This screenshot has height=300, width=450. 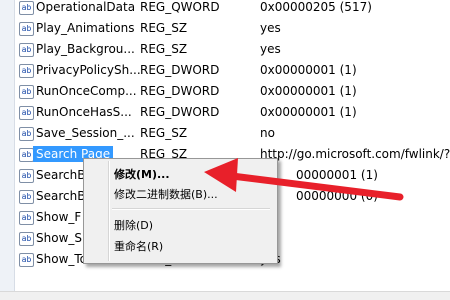 I want to click on annotation-arrow, so click(x=304, y=179).